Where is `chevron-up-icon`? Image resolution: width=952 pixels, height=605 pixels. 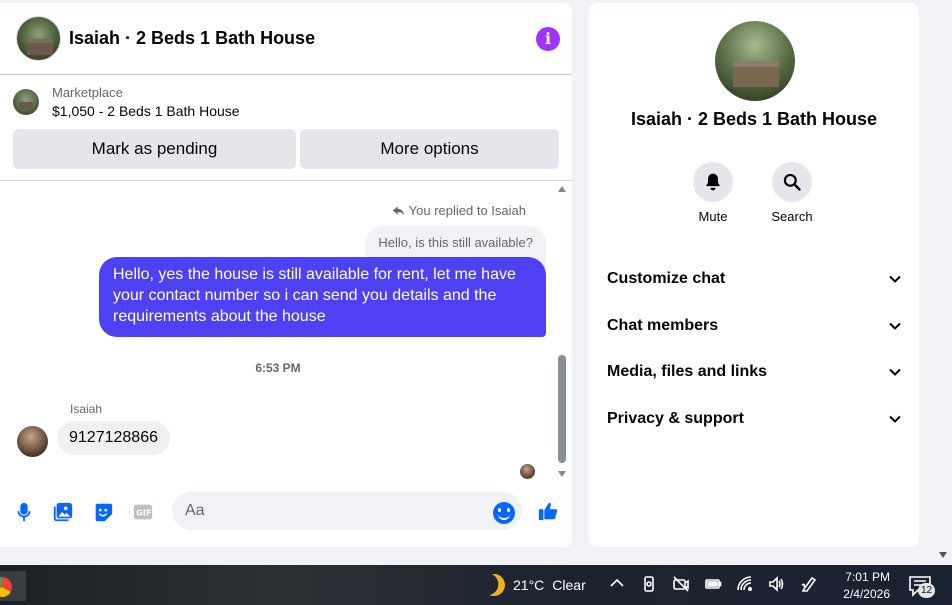 chevron-up-icon is located at coordinates (617, 584).